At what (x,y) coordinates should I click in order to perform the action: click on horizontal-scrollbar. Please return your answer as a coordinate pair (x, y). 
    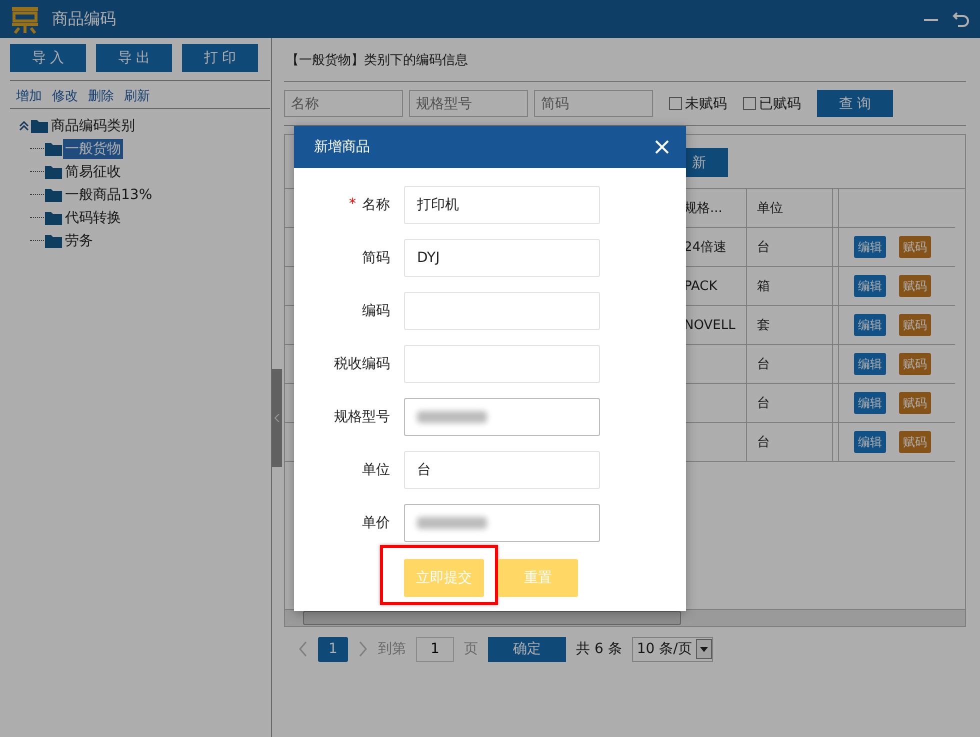
    Looking at the image, I should click on (625, 617).